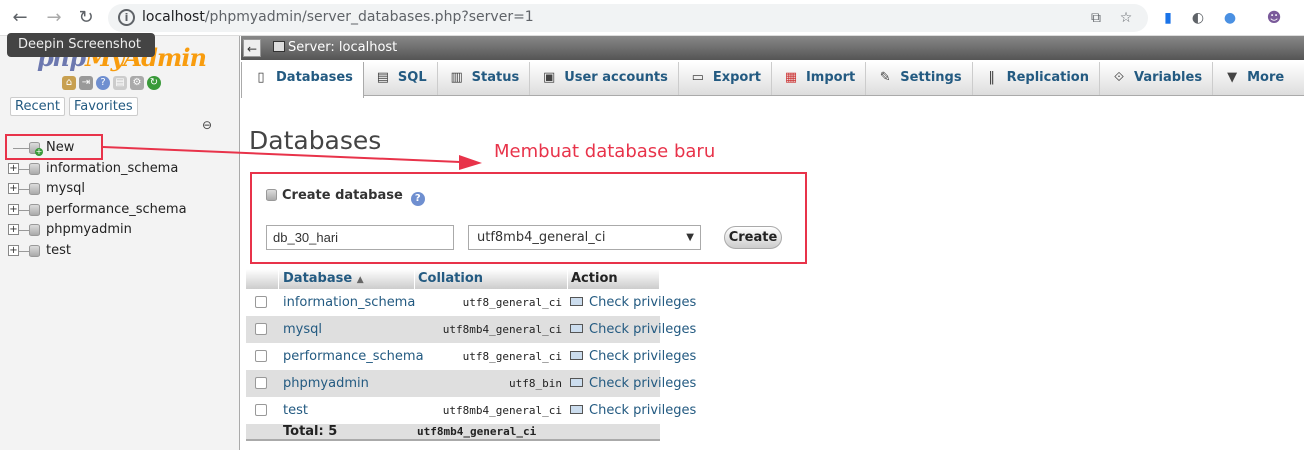 This screenshot has width=1304, height=450. What do you see at coordinates (86, 83) in the screenshot?
I see `exit-icon: ⇥` at bounding box center [86, 83].